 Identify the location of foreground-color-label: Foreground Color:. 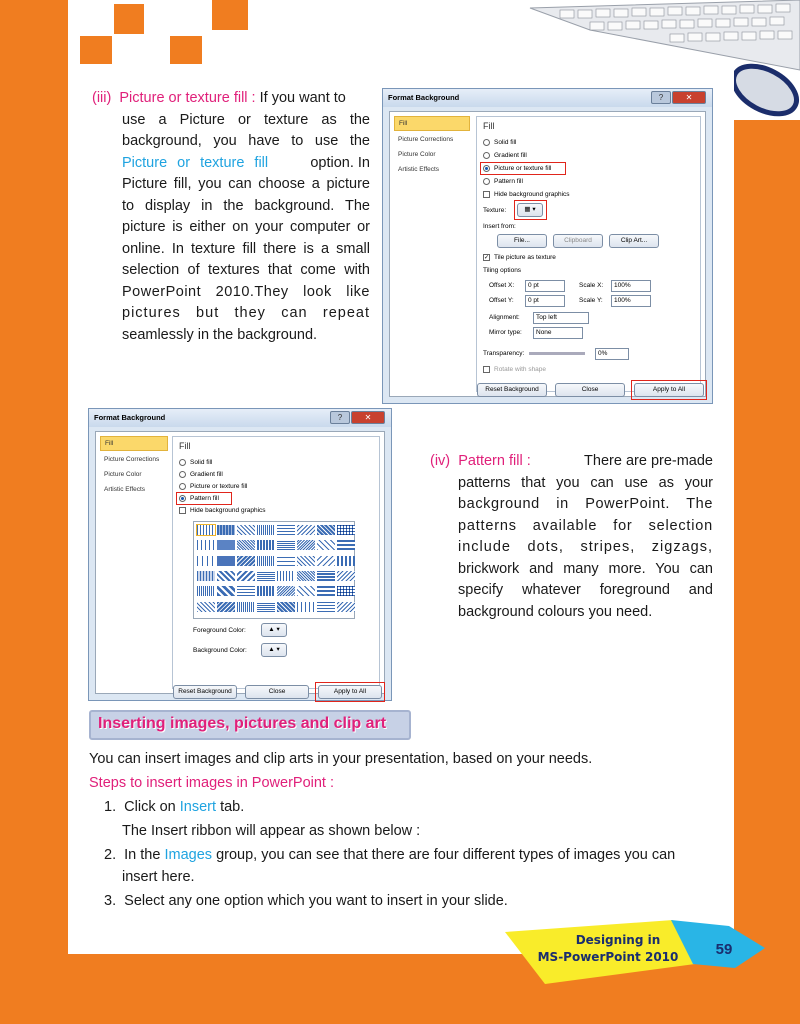
(219, 630).